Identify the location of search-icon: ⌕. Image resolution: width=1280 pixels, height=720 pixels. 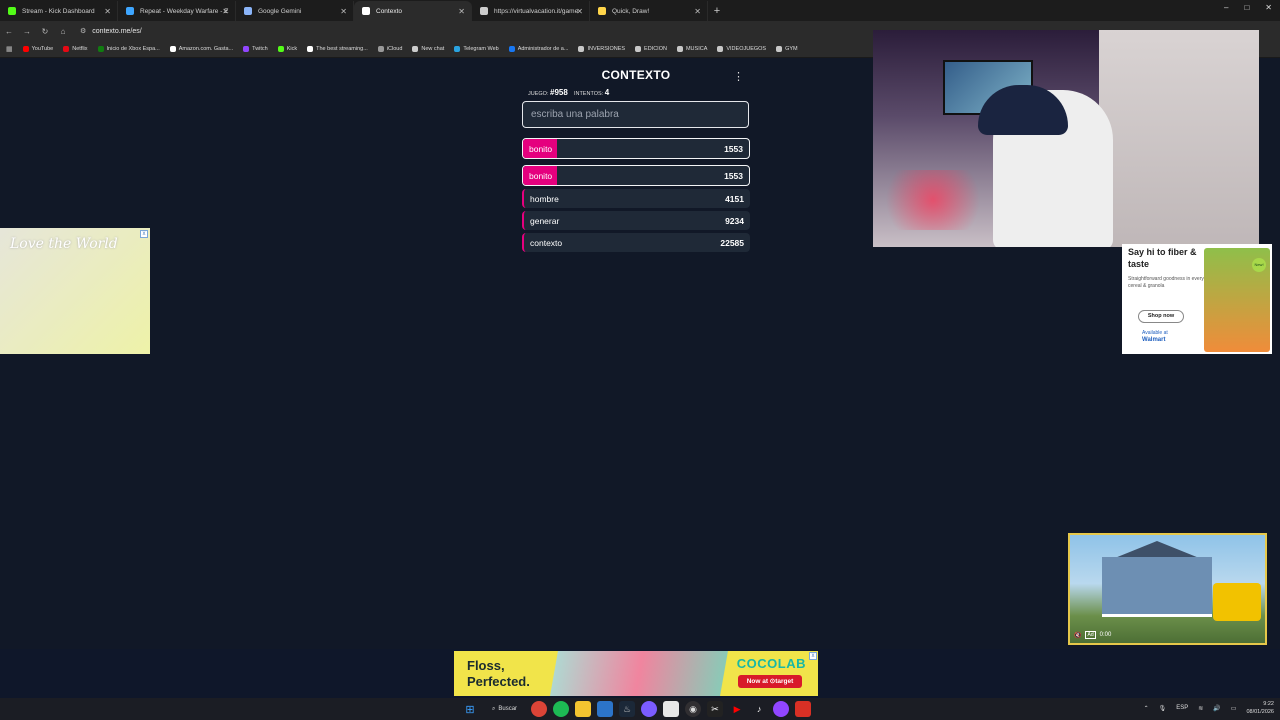
(494, 708).